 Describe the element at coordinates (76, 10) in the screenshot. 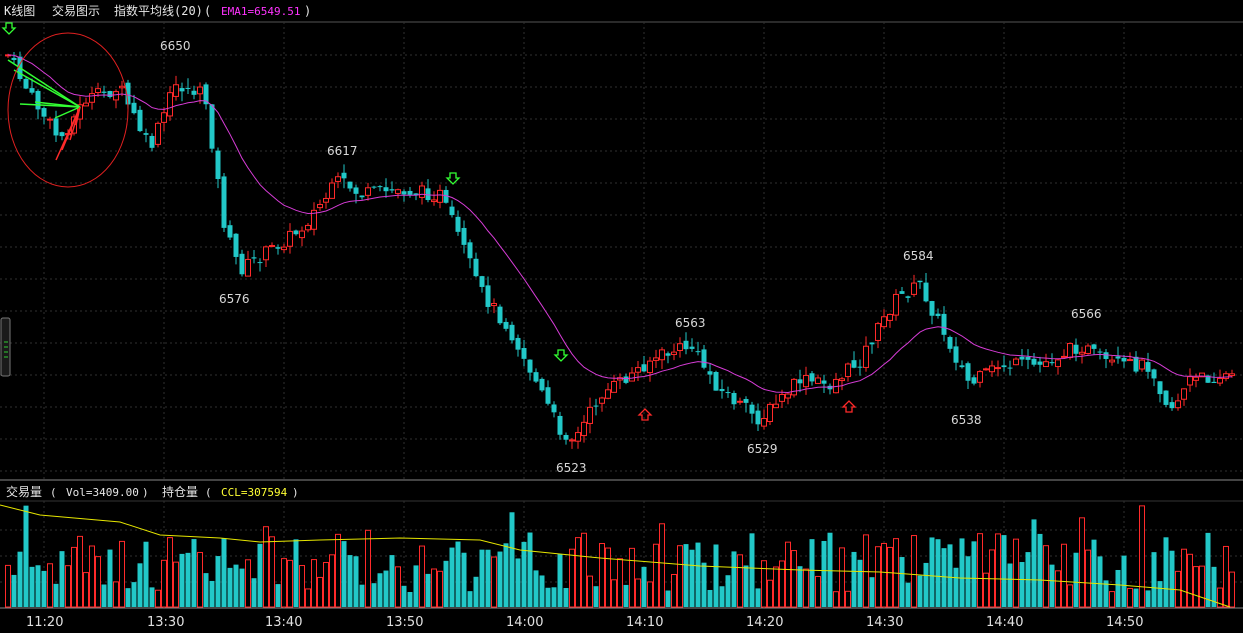

I see `tab-trade-diagram: 交易图示` at that location.